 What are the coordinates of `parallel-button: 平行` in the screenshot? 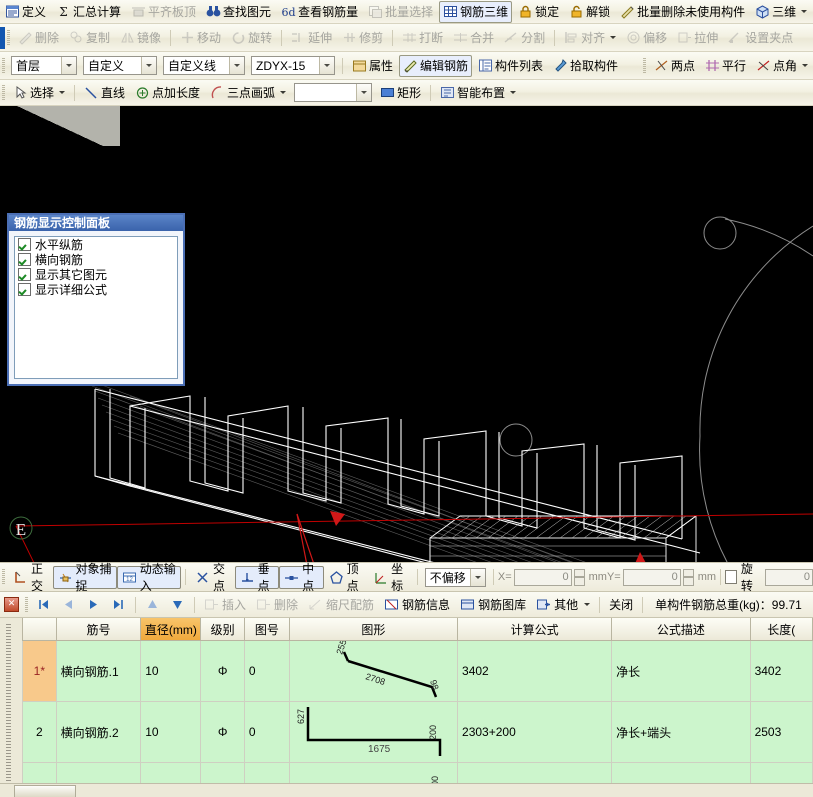 It's located at (725, 66).